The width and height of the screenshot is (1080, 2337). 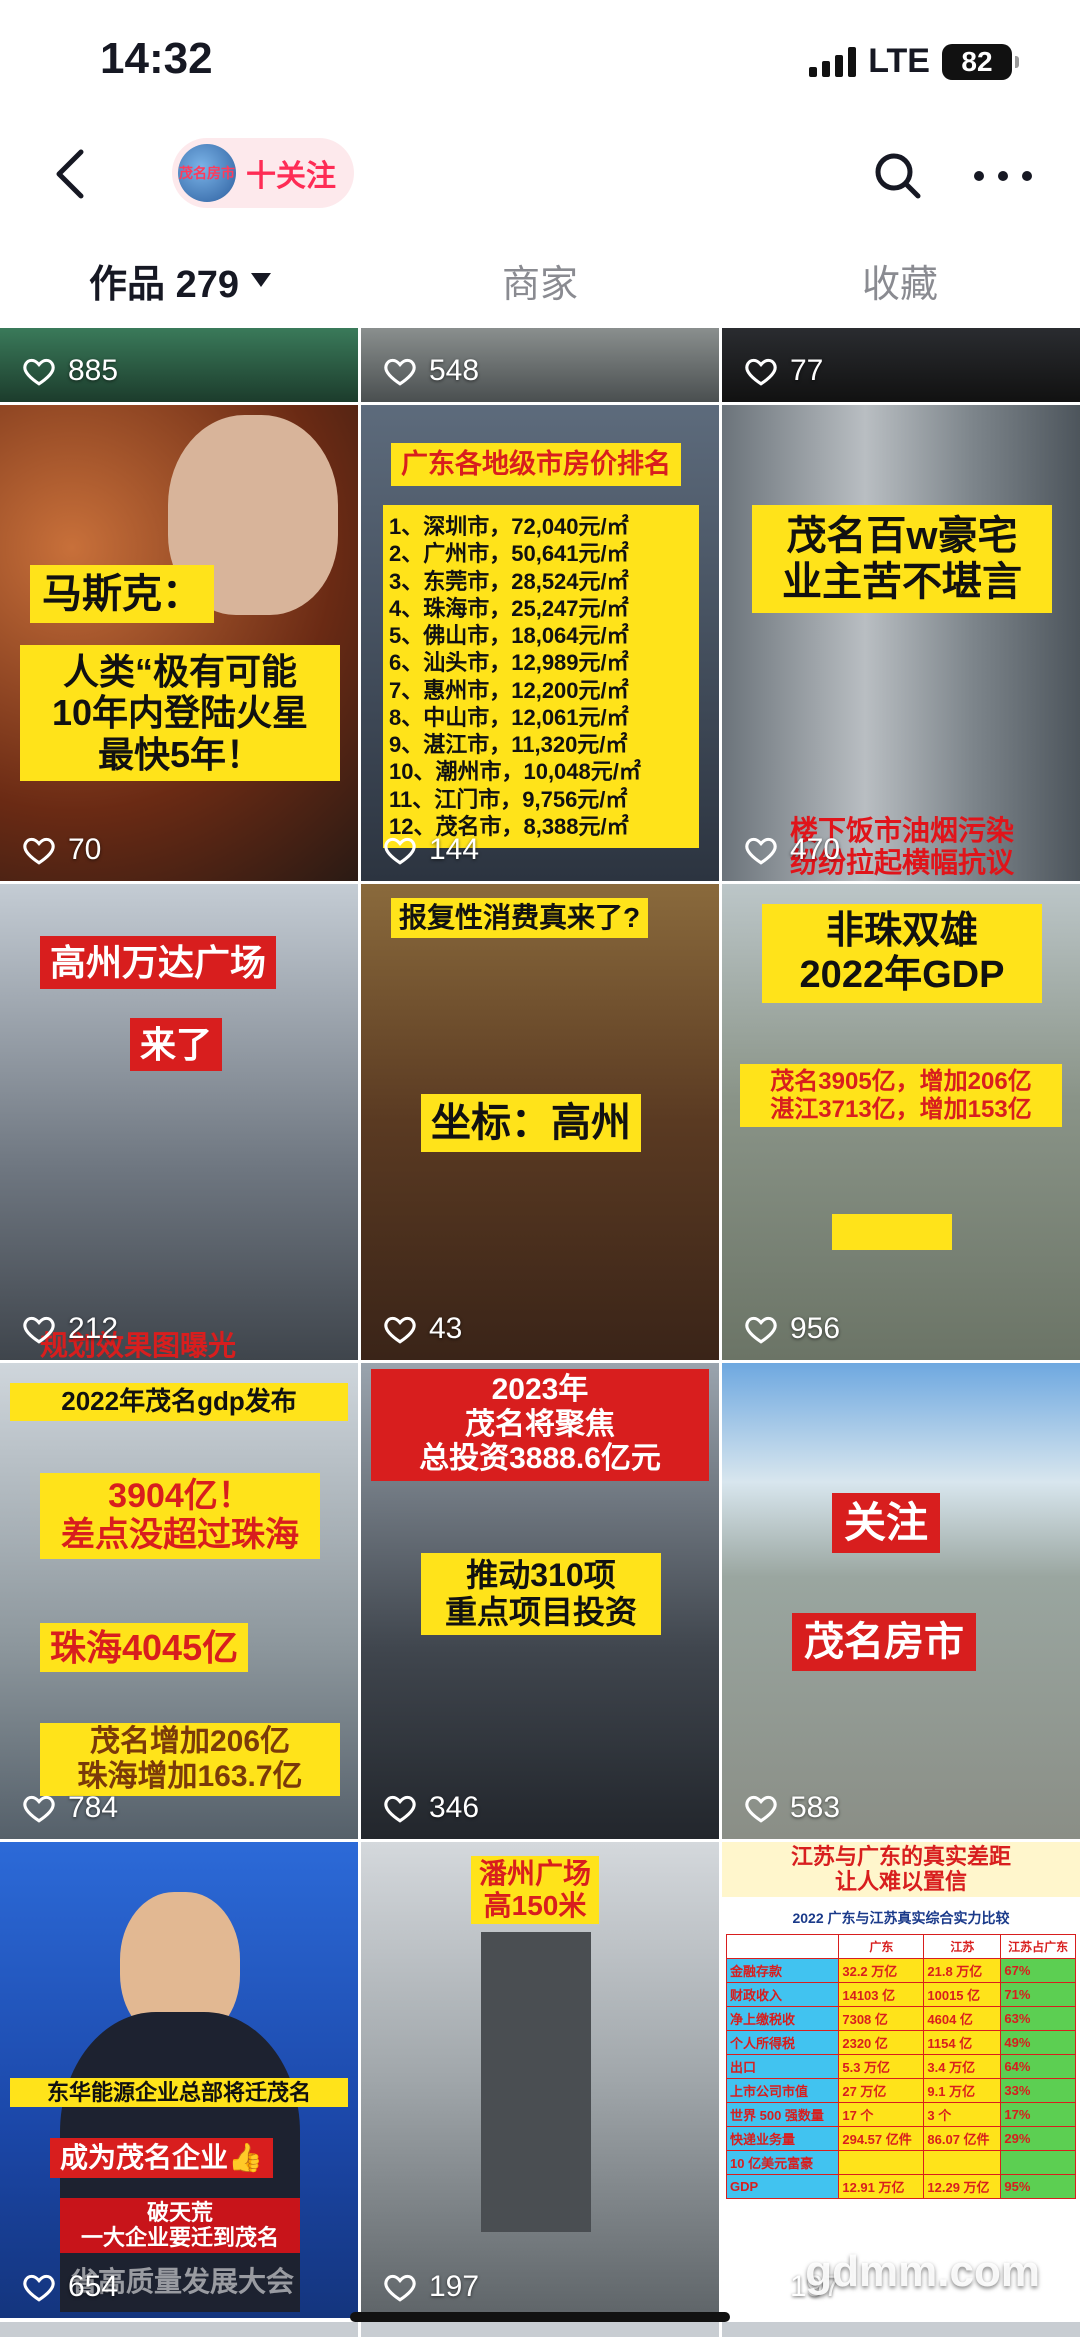 What do you see at coordinates (263, 173) in the screenshot?
I see `follow-button: 茂名房市 十关注` at bounding box center [263, 173].